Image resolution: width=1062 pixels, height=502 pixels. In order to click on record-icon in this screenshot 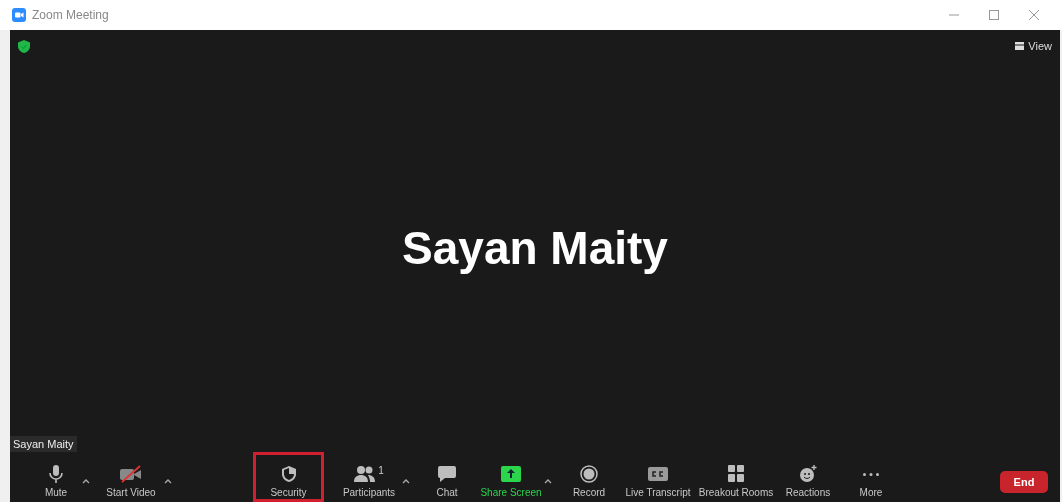, I will do `click(589, 474)`.